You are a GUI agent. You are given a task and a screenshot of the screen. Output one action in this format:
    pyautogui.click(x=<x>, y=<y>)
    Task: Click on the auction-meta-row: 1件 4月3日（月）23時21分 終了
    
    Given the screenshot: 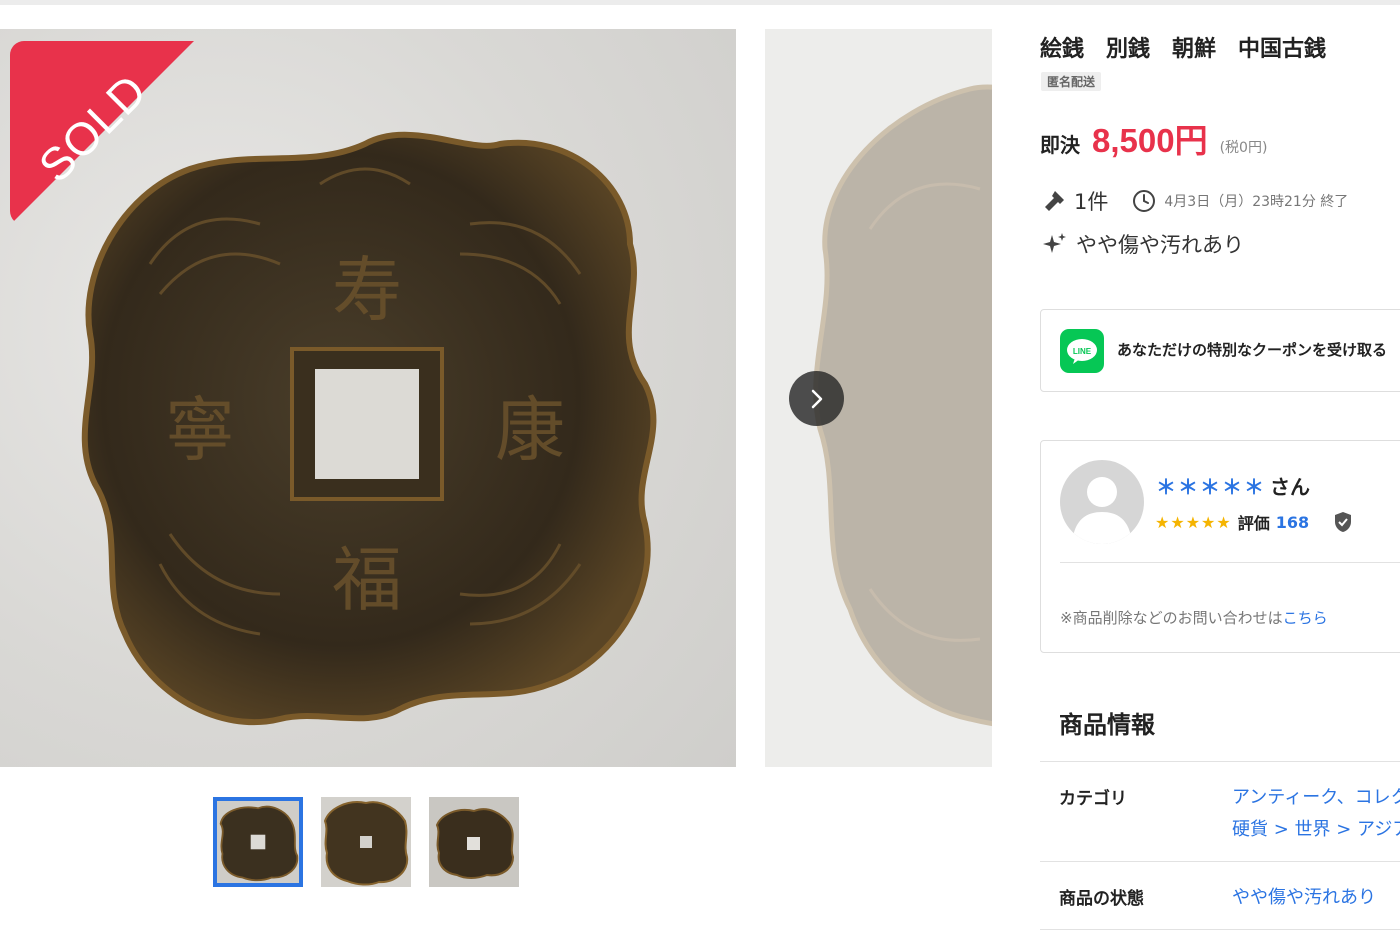 What is the action you would take?
    pyautogui.click(x=1195, y=201)
    